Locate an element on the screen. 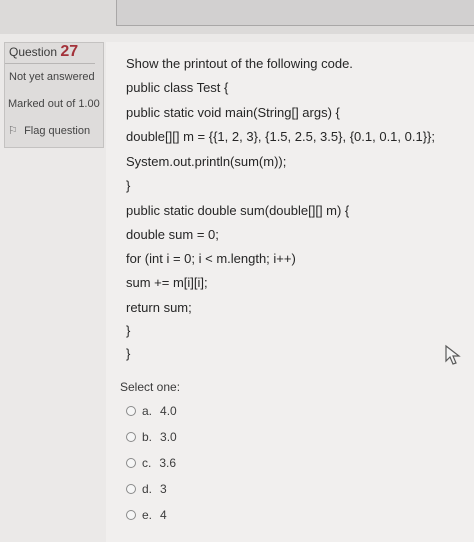 The height and width of the screenshot is (542, 474). option-letter: c. is located at coordinates (147, 463).